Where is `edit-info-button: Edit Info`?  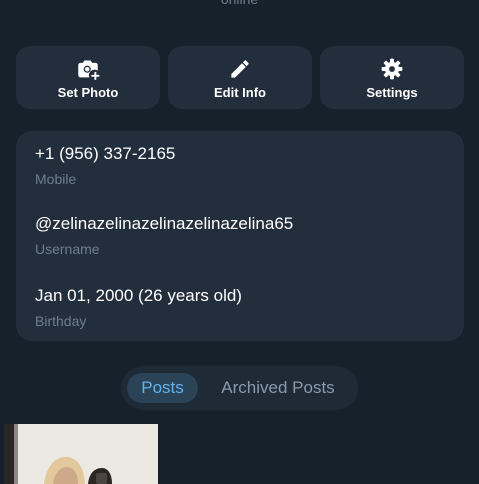
edit-info-button: Edit Info is located at coordinates (240, 77).